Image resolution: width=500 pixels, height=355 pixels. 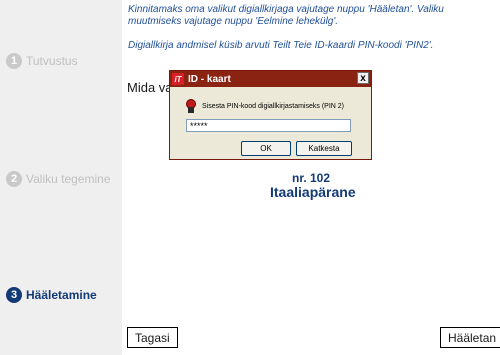 I want to click on ok-button: OK, so click(x=266, y=148).